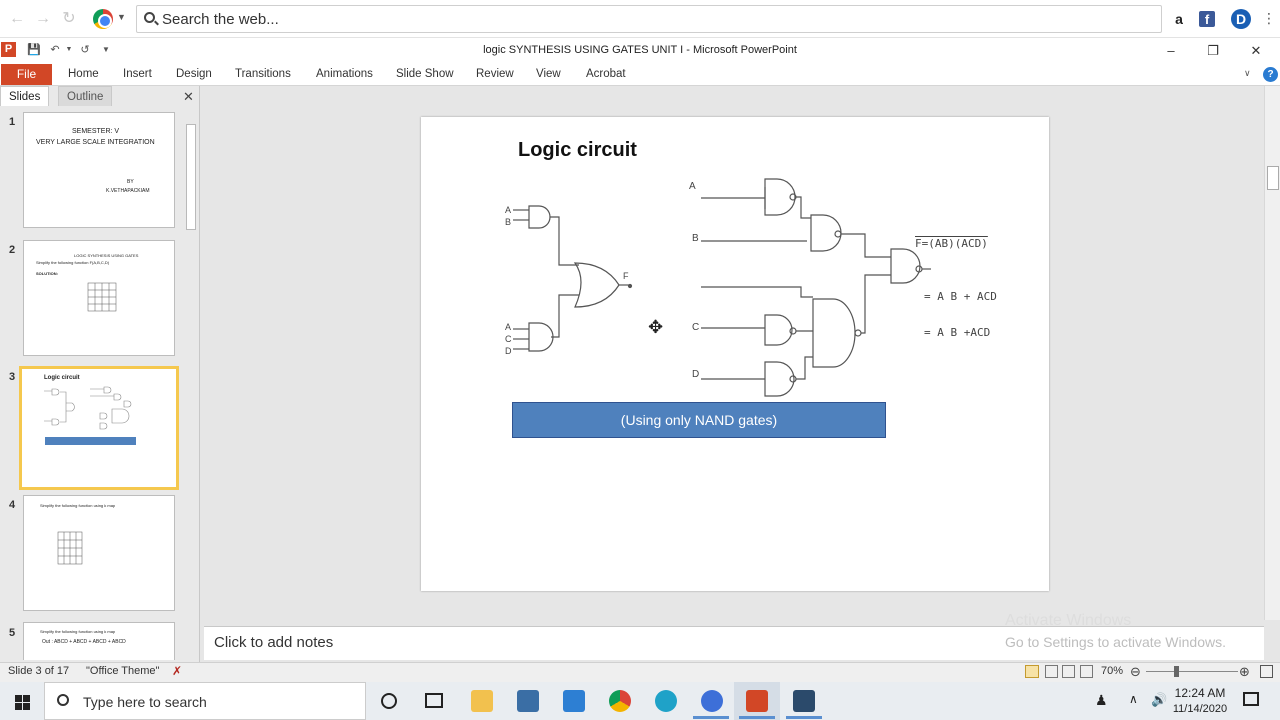  What do you see at coordinates (1192, 671) in the screenshot?
I see `zoom-slider` at bounding box center [1192, 671].